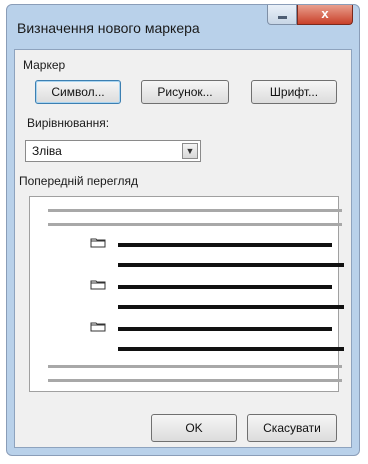  Describe the element at coordinates (108, 28) in the screenshot. I see `dialog-title: Визначення нового маркера` at that location.